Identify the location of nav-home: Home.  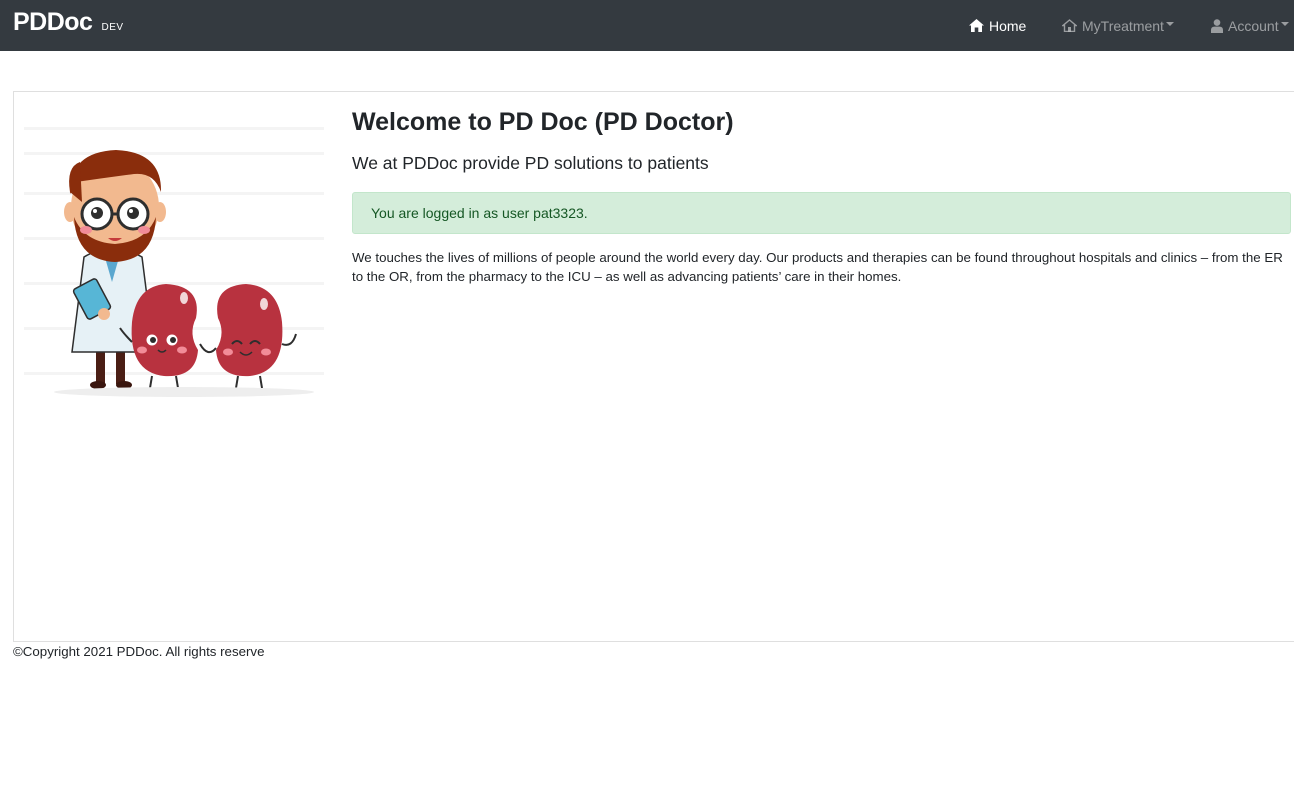
(997, 25).